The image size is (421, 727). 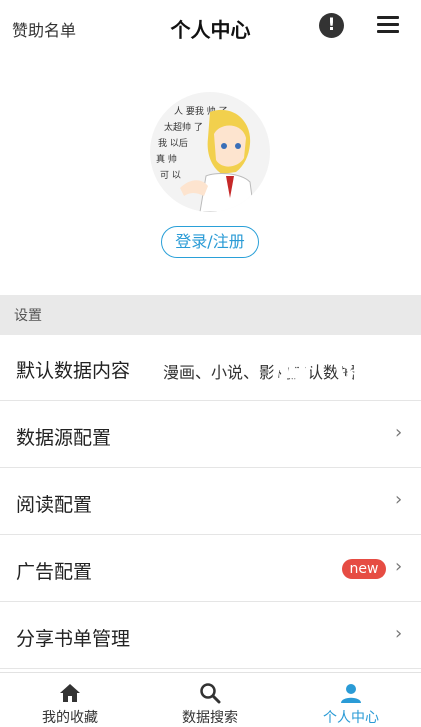 What do you see at coordinates (331, 25) in the screenshot?
I see `exclamation-icon: !` at bounding box center [331, 25].